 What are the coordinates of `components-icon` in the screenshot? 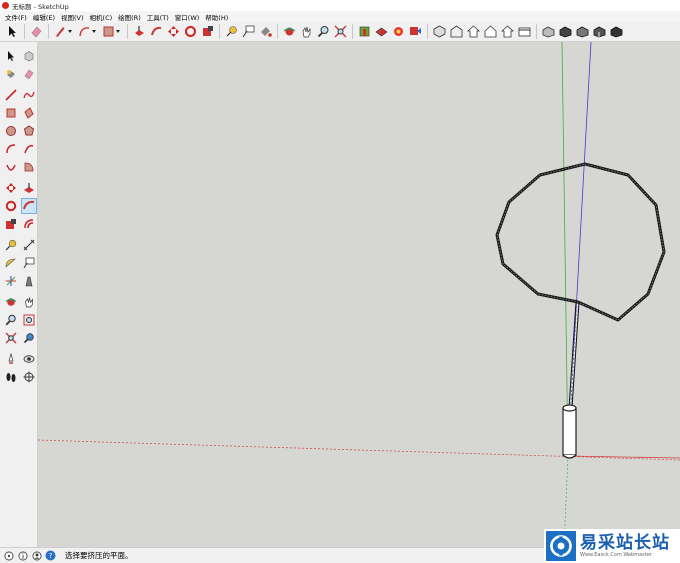 It's located at (398, 31).